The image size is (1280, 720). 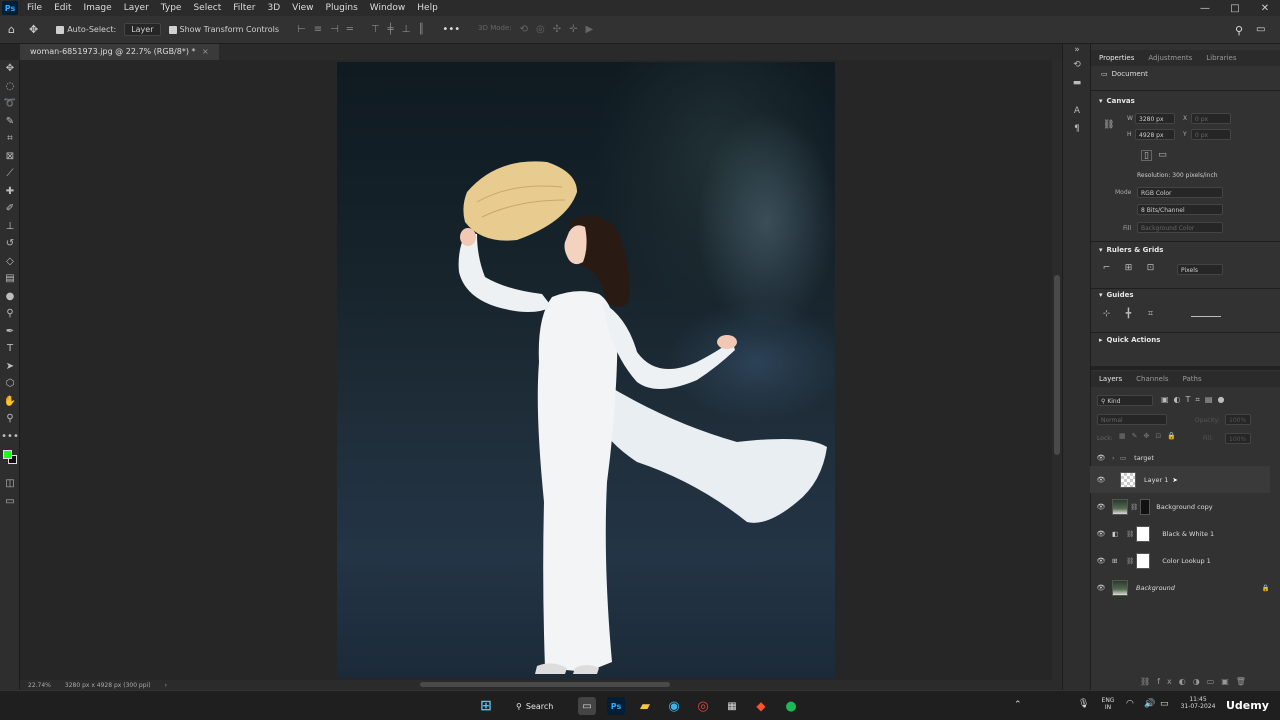 I want to click on home-icon: ⌂, so click(x=11, y=29).